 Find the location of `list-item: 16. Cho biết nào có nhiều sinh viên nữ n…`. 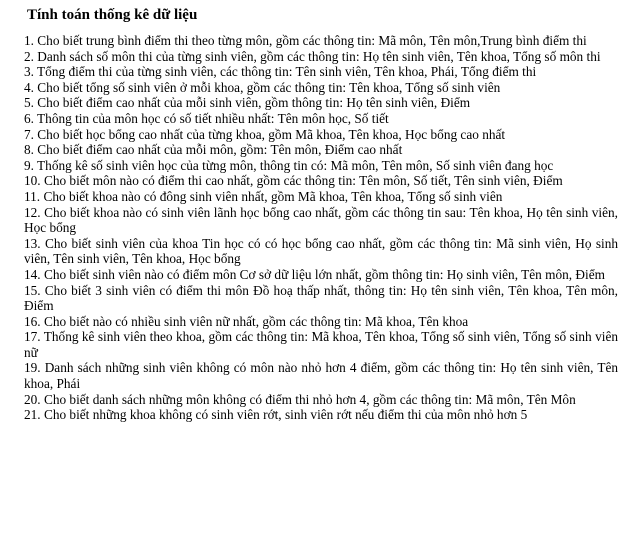

list-item: 16. Cho biết nào có nhiều sinh viên nữ n… is located at coordinates (246, 321).